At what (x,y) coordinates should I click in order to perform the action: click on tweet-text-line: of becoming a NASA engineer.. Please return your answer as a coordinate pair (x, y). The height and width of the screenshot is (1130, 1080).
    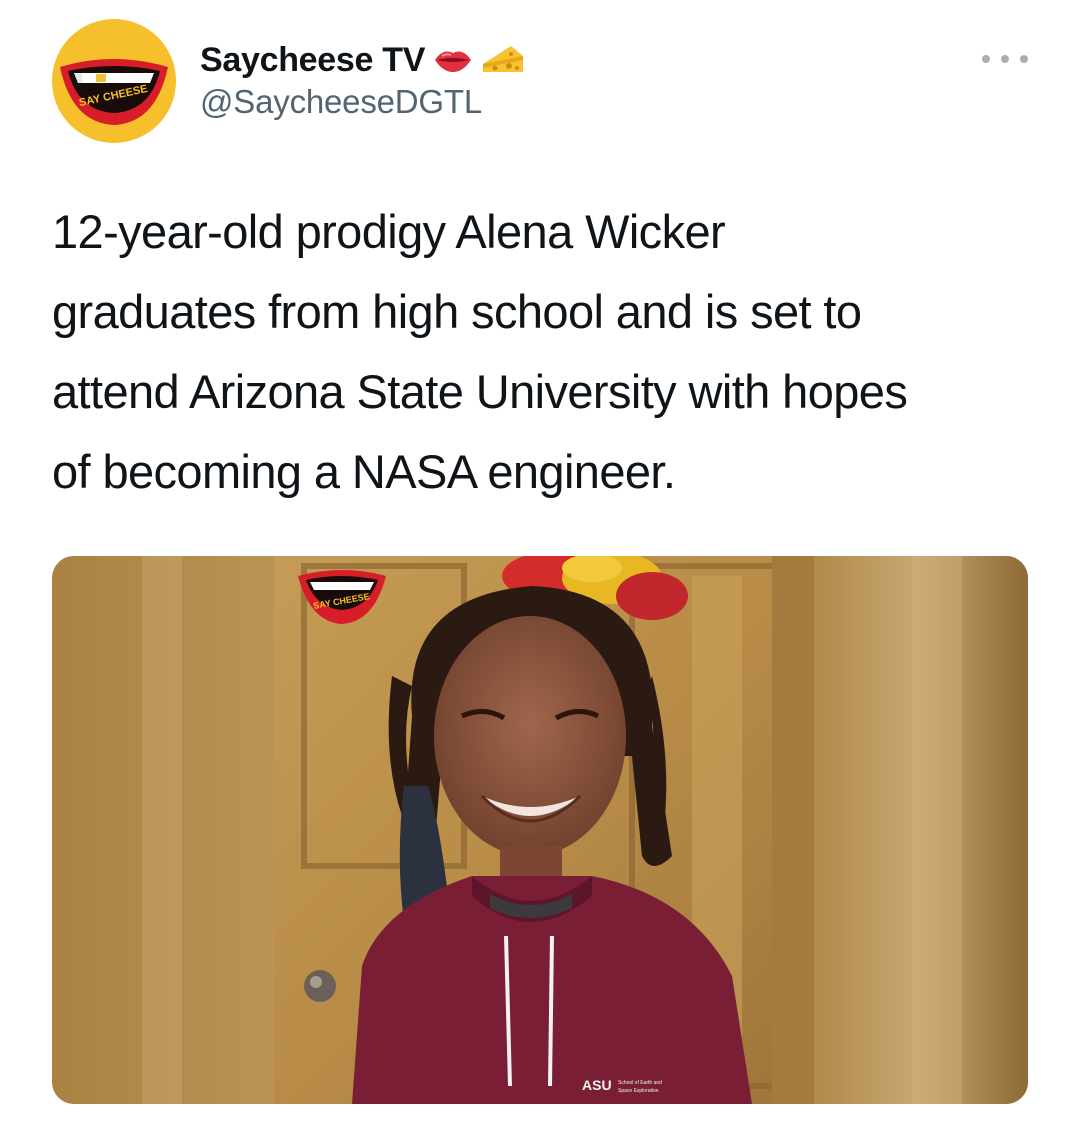
    Looking at the image, I should click on (364, 471).